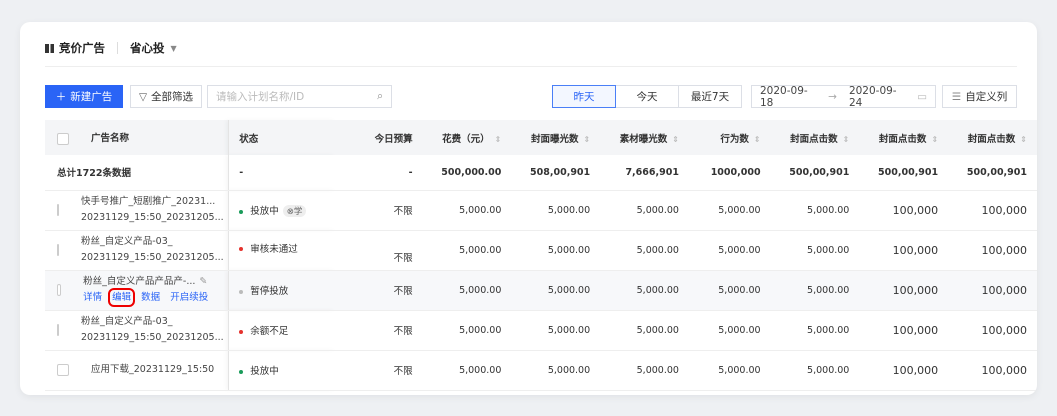 This screenshot has width=1057, height=416. What do you see at coordinates (269, 291) in the screenshot?
I see `status-text: 暂停投放` at bounding box center [269, 291].